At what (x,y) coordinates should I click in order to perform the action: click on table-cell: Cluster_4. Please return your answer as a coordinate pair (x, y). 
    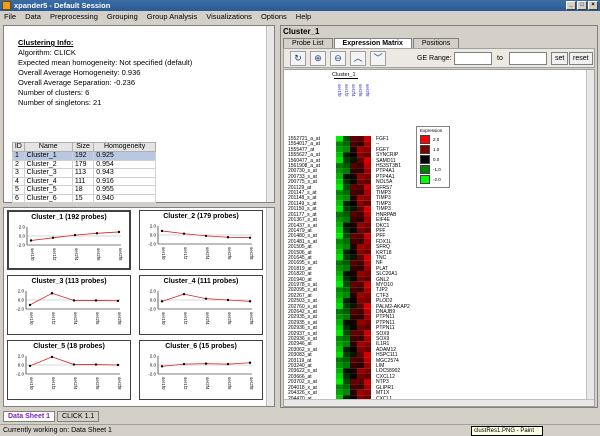
    Looking at the image, I should click on (48, 181).